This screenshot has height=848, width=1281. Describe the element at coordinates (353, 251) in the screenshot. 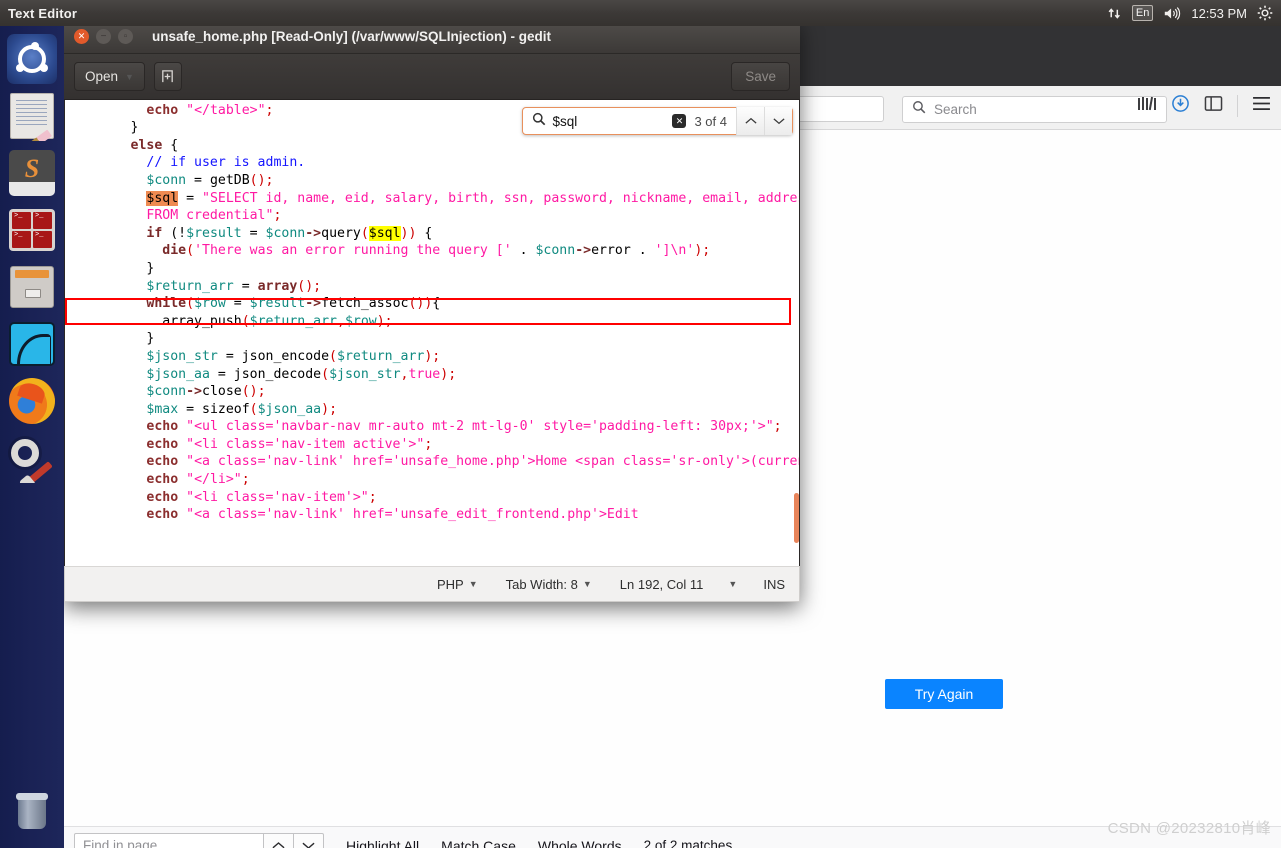

I see `code-token: 'There was an error running the query ['` at that location.